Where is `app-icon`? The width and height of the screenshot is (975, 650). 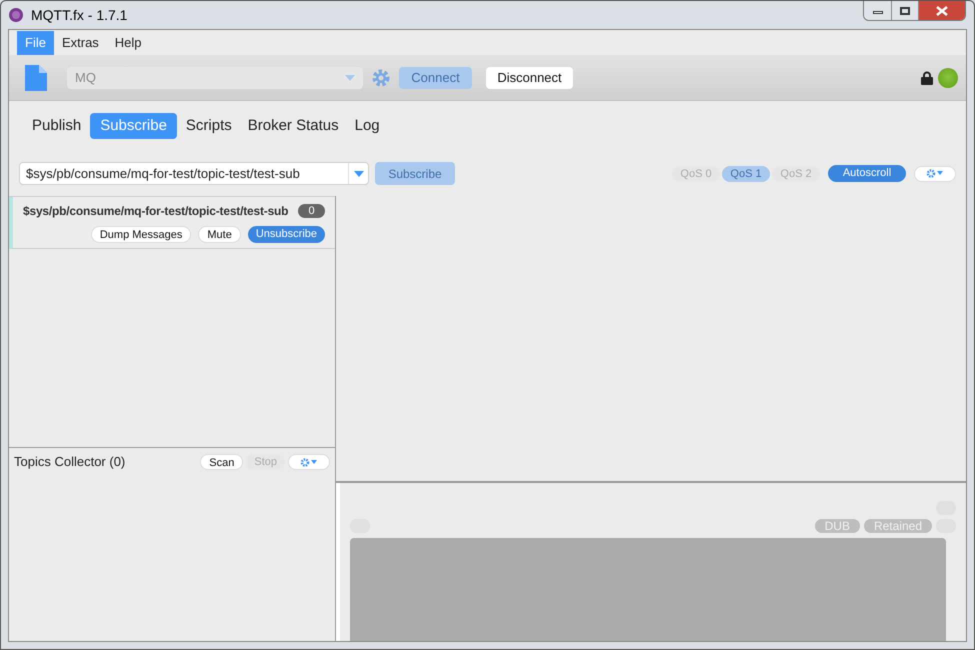 app-icon is located at coordinates (16, 15).